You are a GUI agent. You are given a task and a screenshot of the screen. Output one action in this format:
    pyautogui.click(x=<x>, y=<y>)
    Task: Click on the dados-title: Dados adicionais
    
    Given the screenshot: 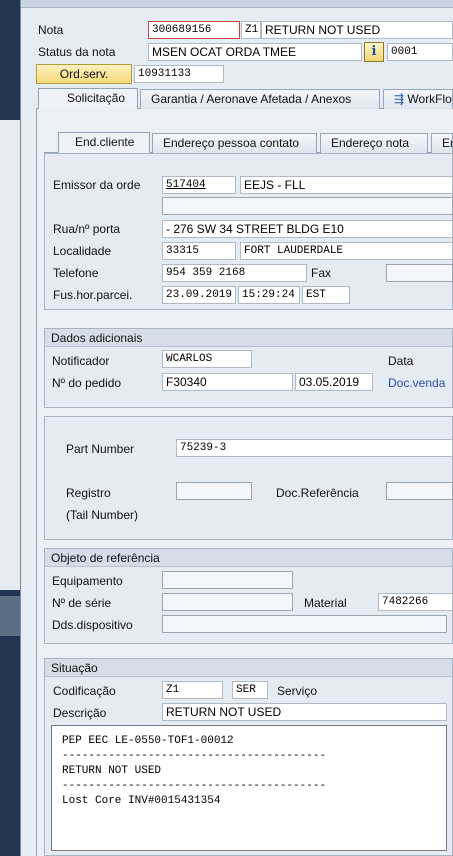 What is the action you would take?
    pyautogui.click(x=248, y=338)
    